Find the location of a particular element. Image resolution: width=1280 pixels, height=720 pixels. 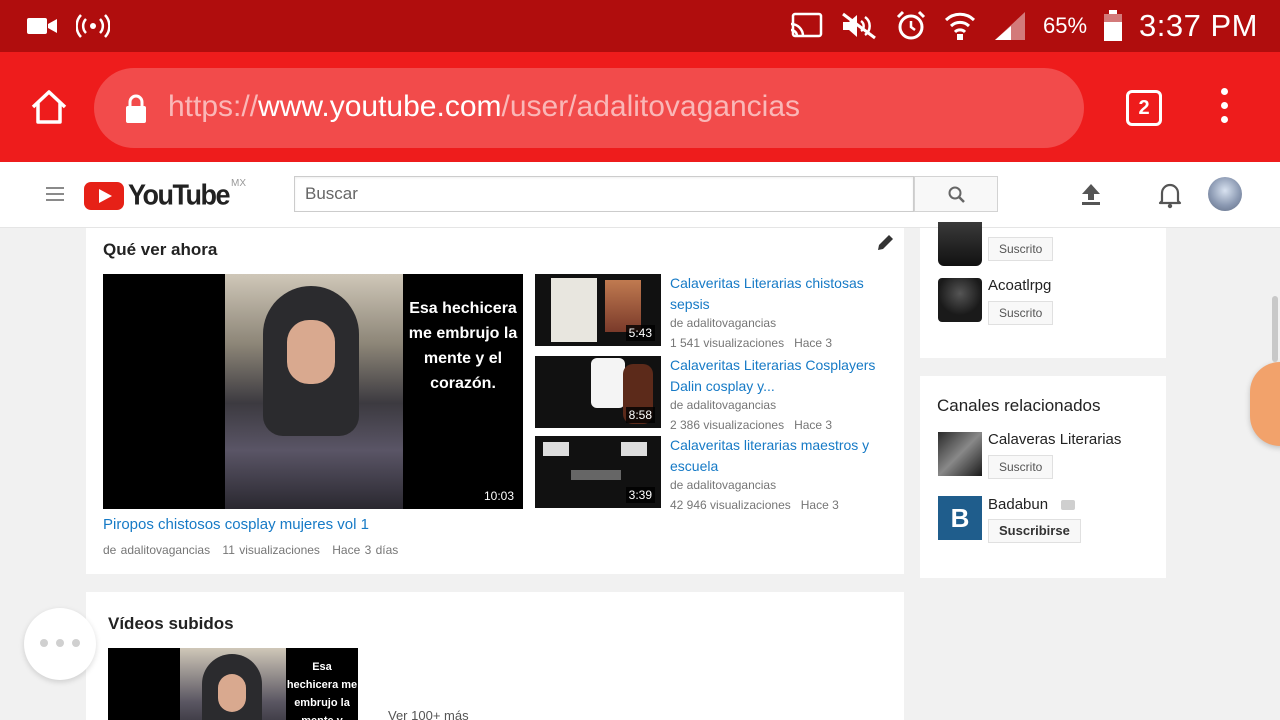

cast-icon is located at coordinates (806, 25).